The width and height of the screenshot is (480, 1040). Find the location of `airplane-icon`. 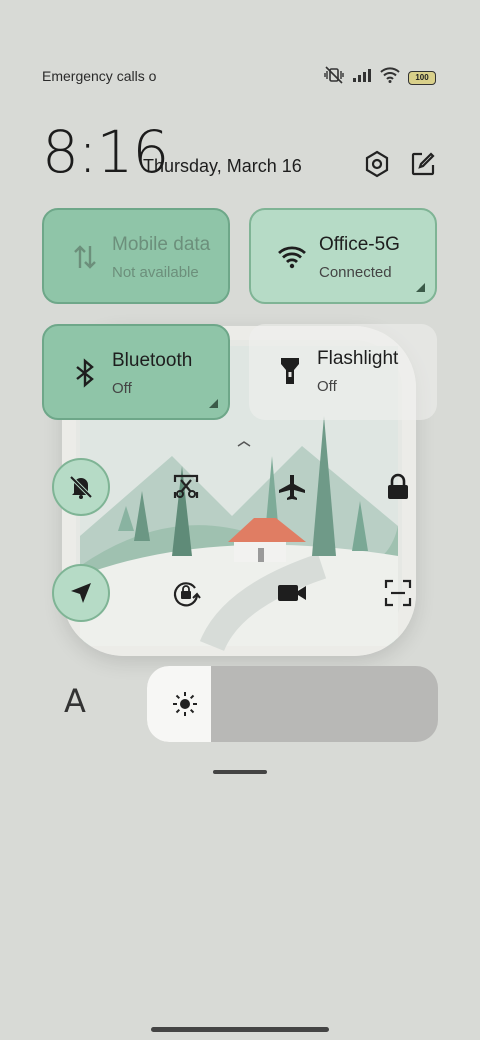

airplane-icon is located at coordinates (292, 487).